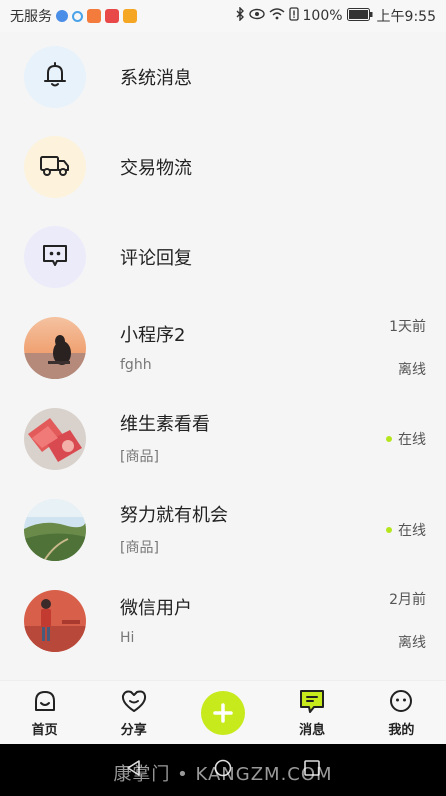 The width and height of the screenshot is (446, 796). I want to click on trade-logistics-icon-bg, so click(55, 167).